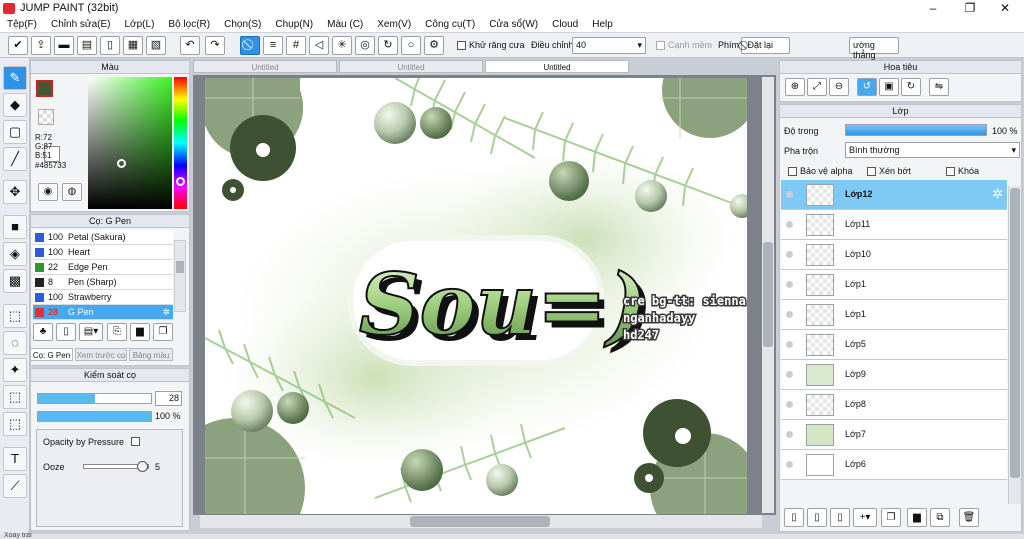  I want to click on select-eraser-tool-icon: ⬚, so click(15, 424).